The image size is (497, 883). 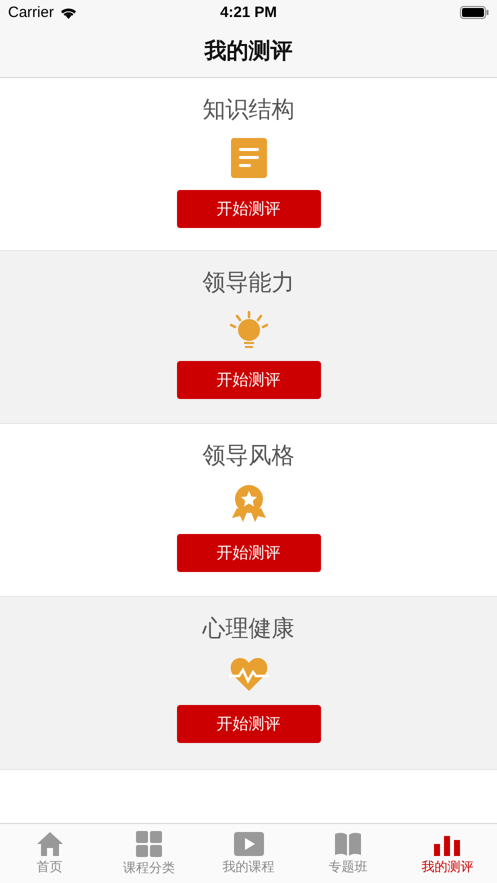 I want to click on home-icon, so click(x=49, y=844).